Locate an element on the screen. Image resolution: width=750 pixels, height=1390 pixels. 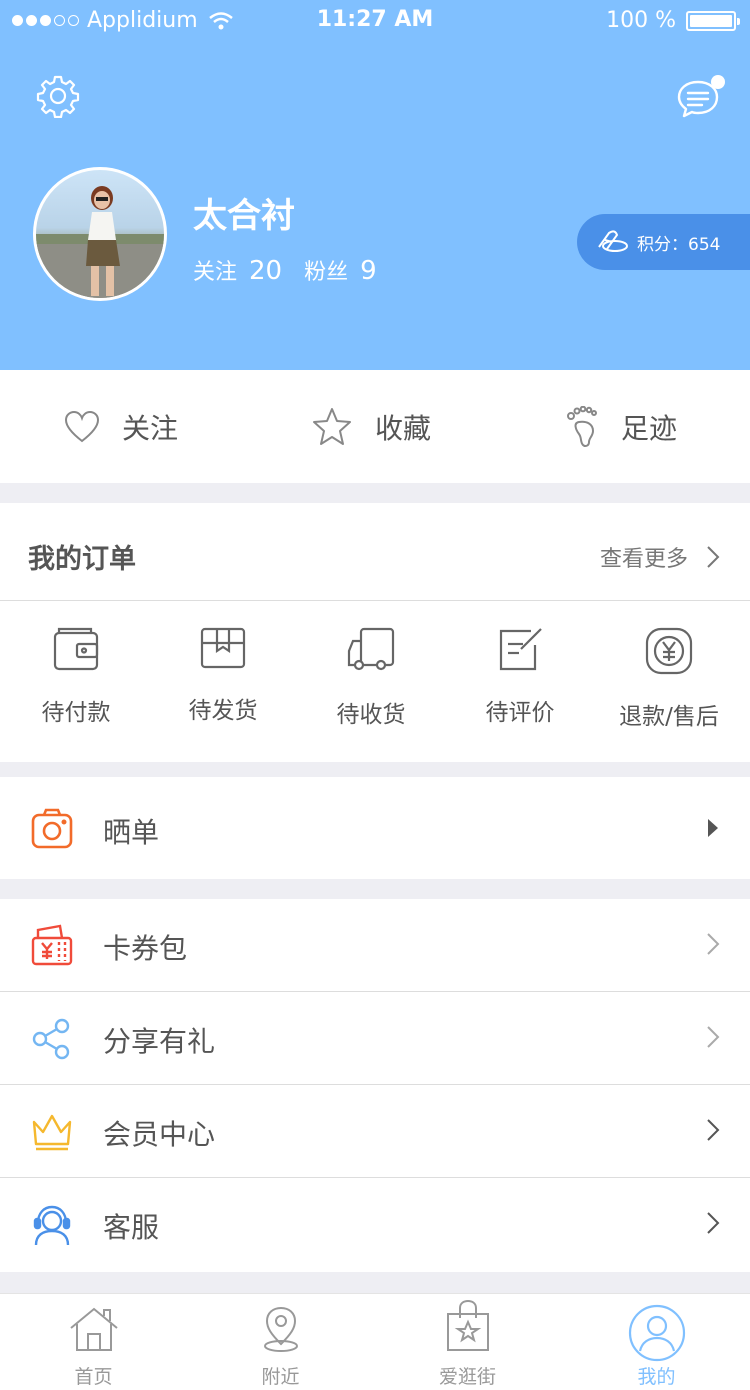
menu-label: 分享有礼 is located at coordinates (159, 1041).